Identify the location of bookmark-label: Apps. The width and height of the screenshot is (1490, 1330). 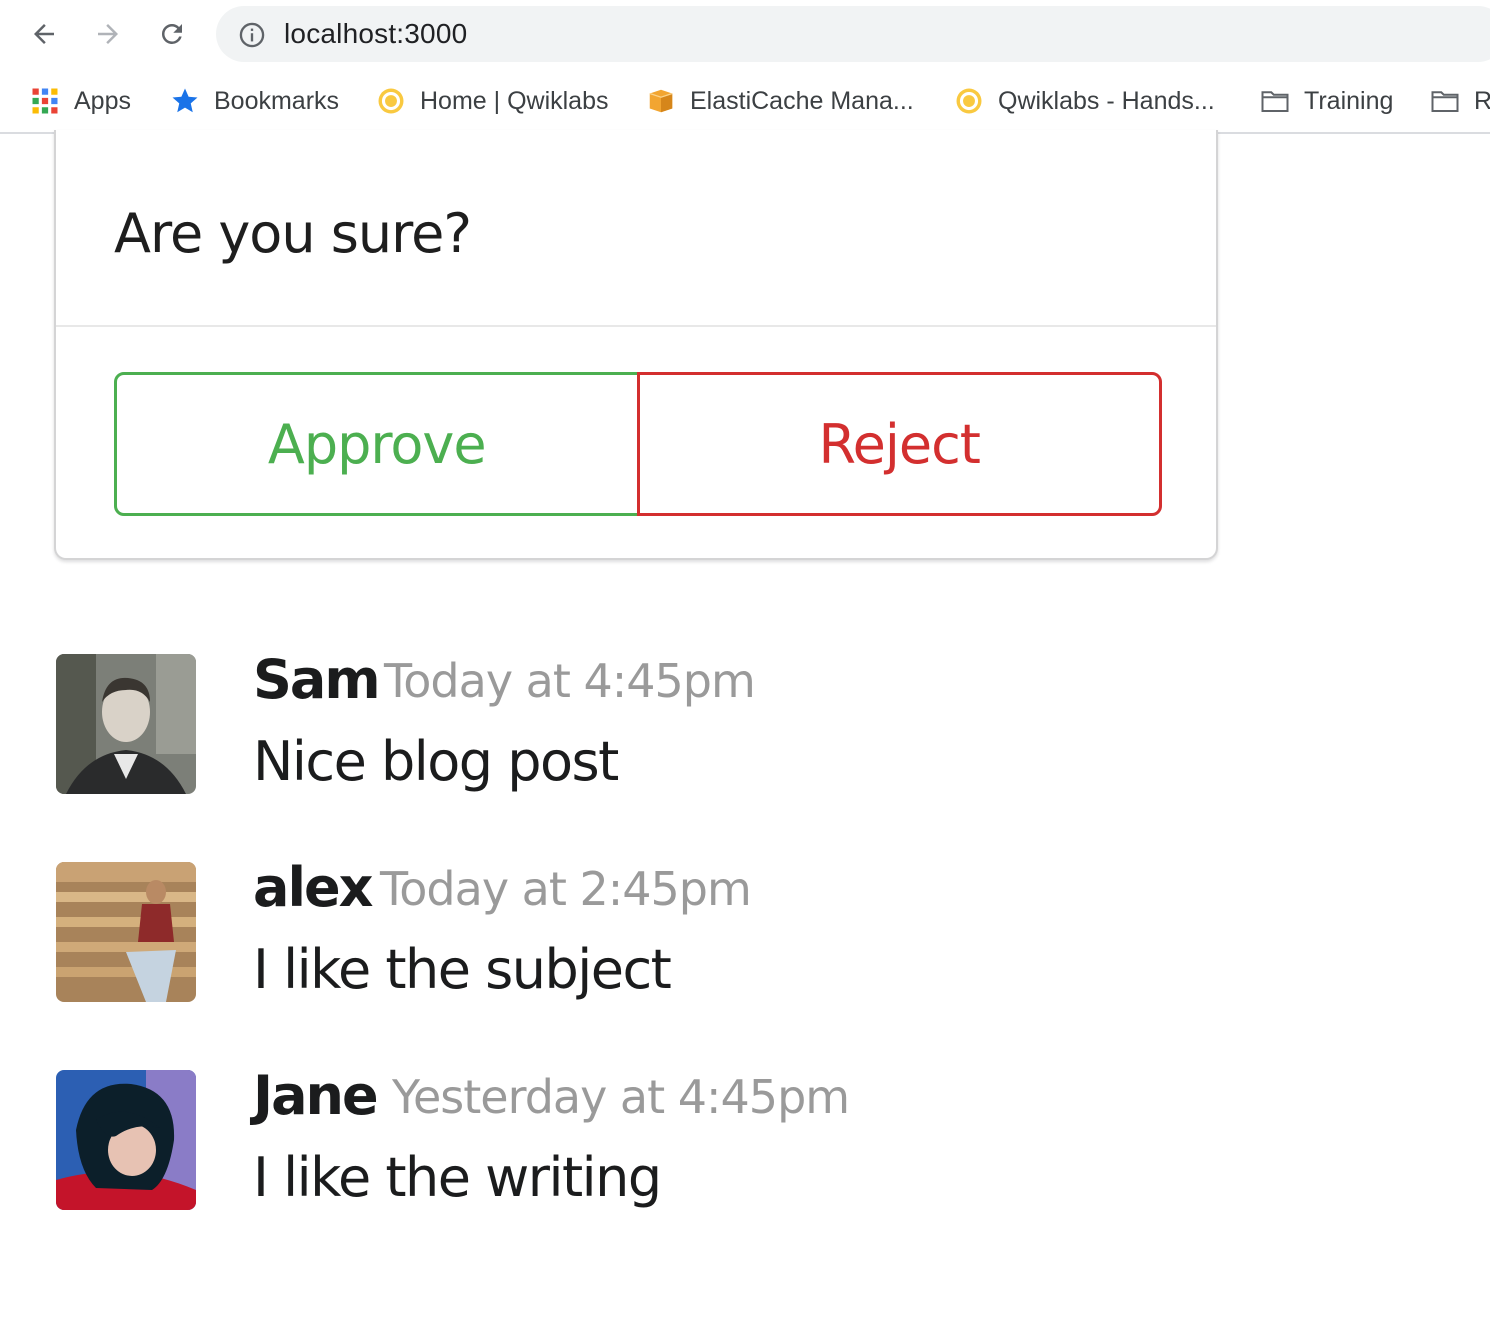
(102, 100).